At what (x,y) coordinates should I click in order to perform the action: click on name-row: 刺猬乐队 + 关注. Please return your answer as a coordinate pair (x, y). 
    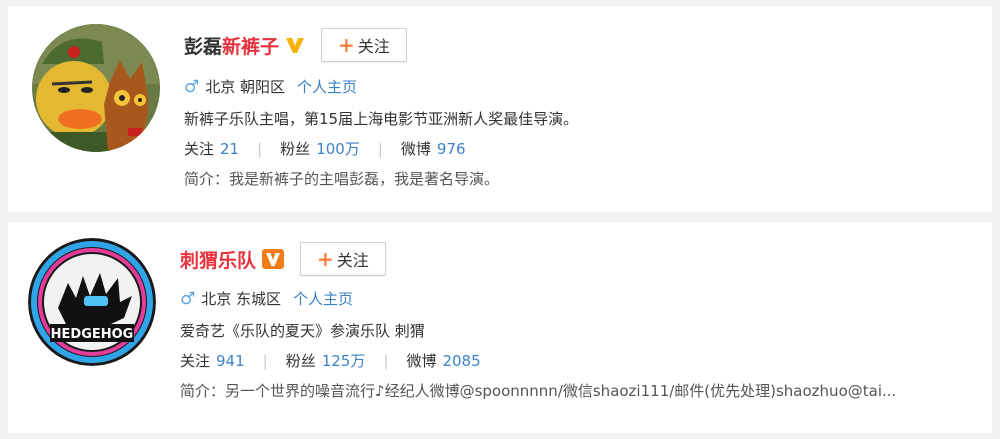
    Looking at the image, I should click on (283, 259).